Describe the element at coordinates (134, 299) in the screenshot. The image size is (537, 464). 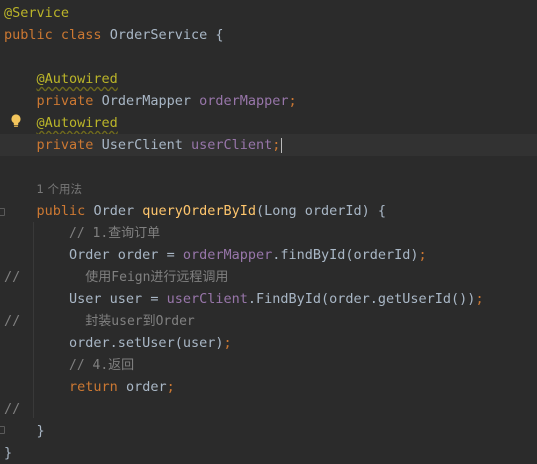
I see `variable-assign: user =` at that location.